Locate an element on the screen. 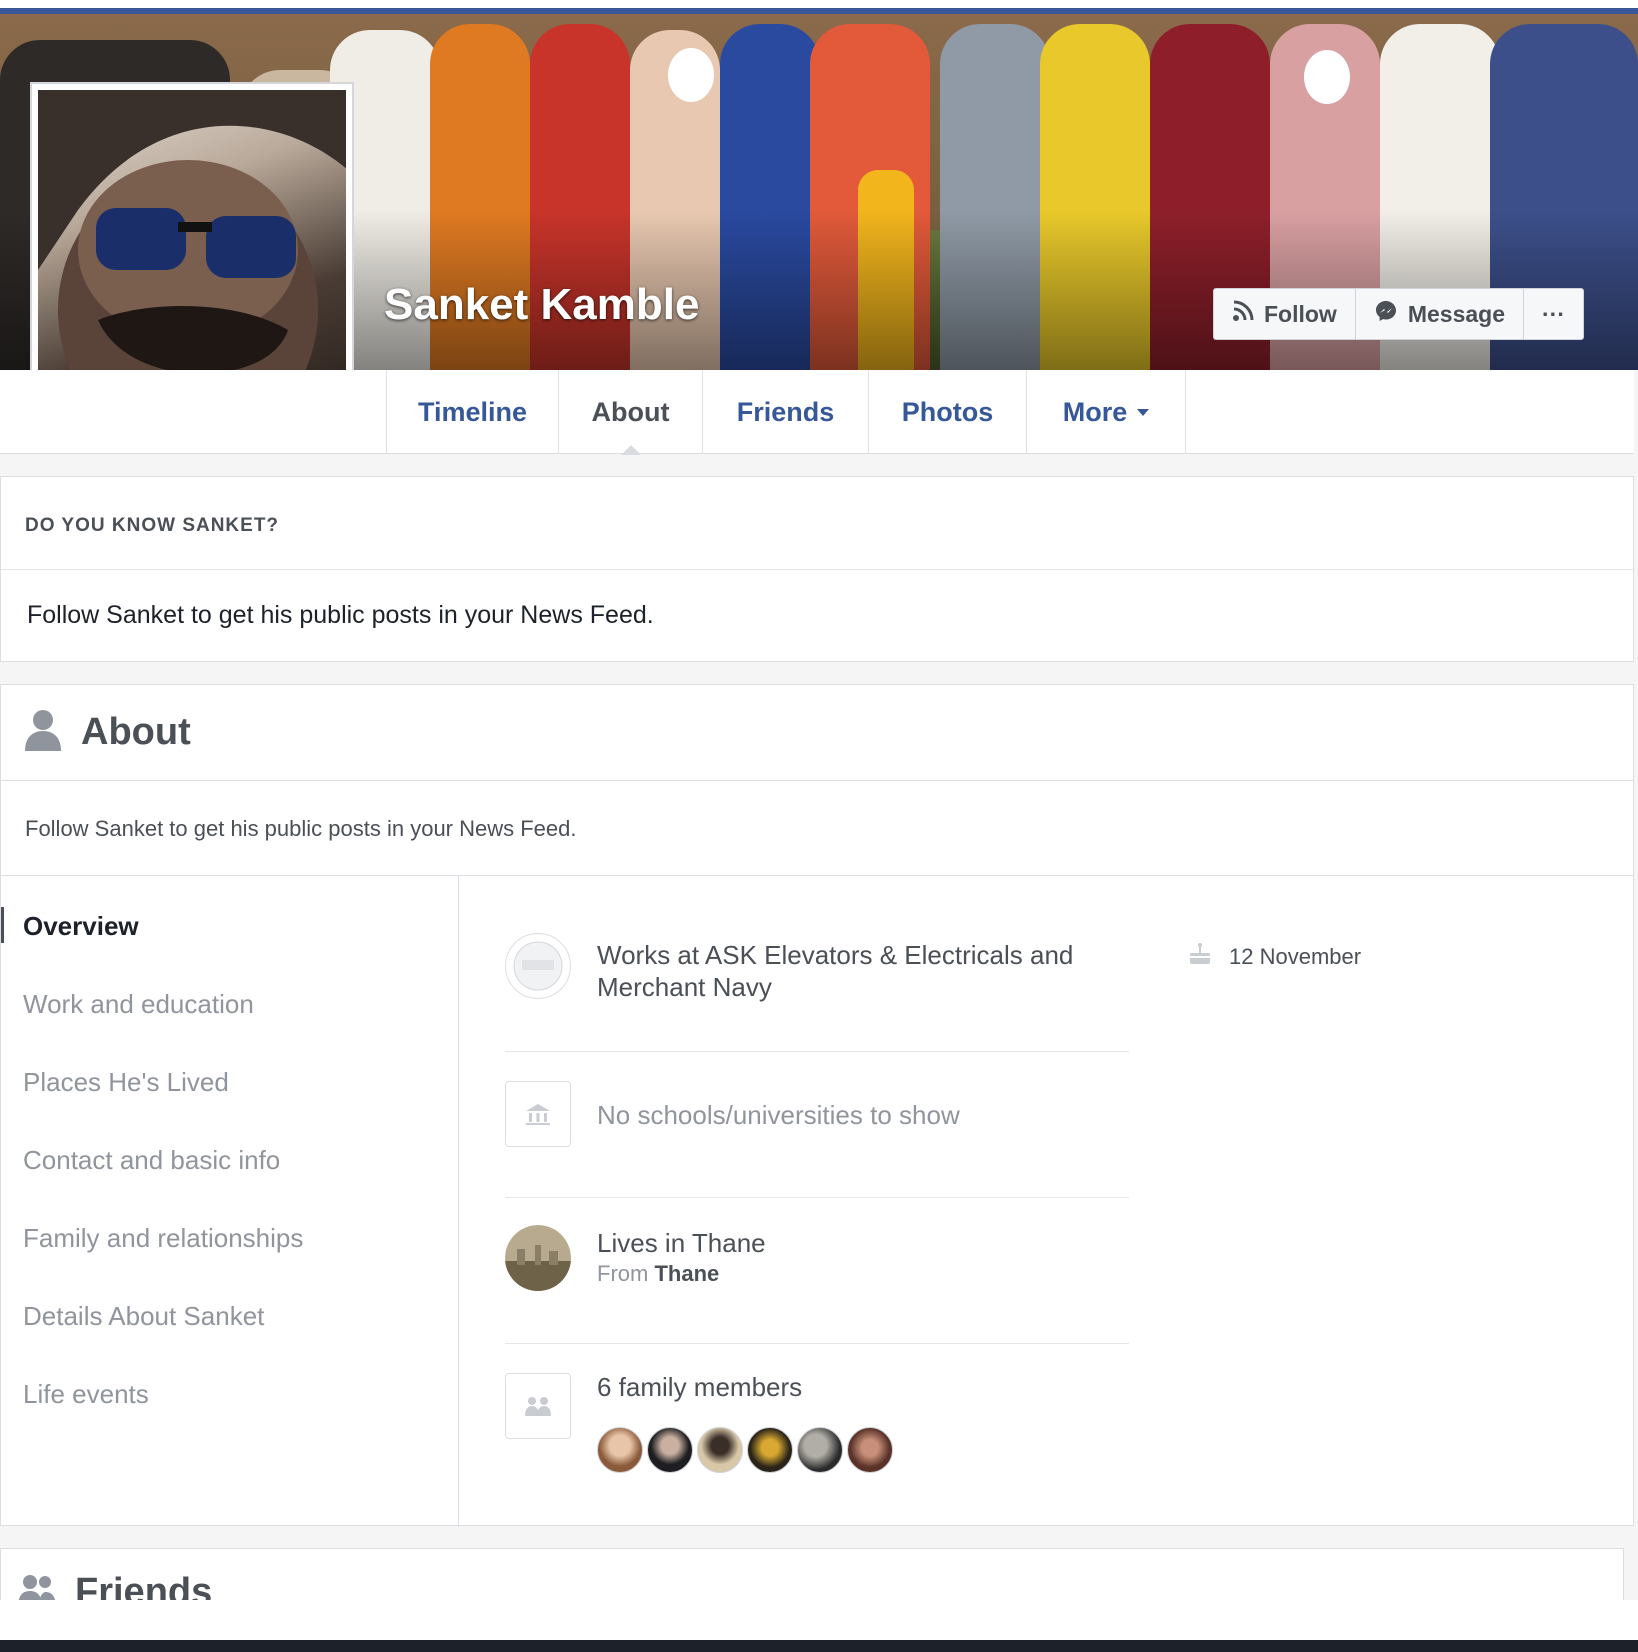 The image size is (1638, 1652). birthday-text: 12 November is located at coordinates (1295, 956).